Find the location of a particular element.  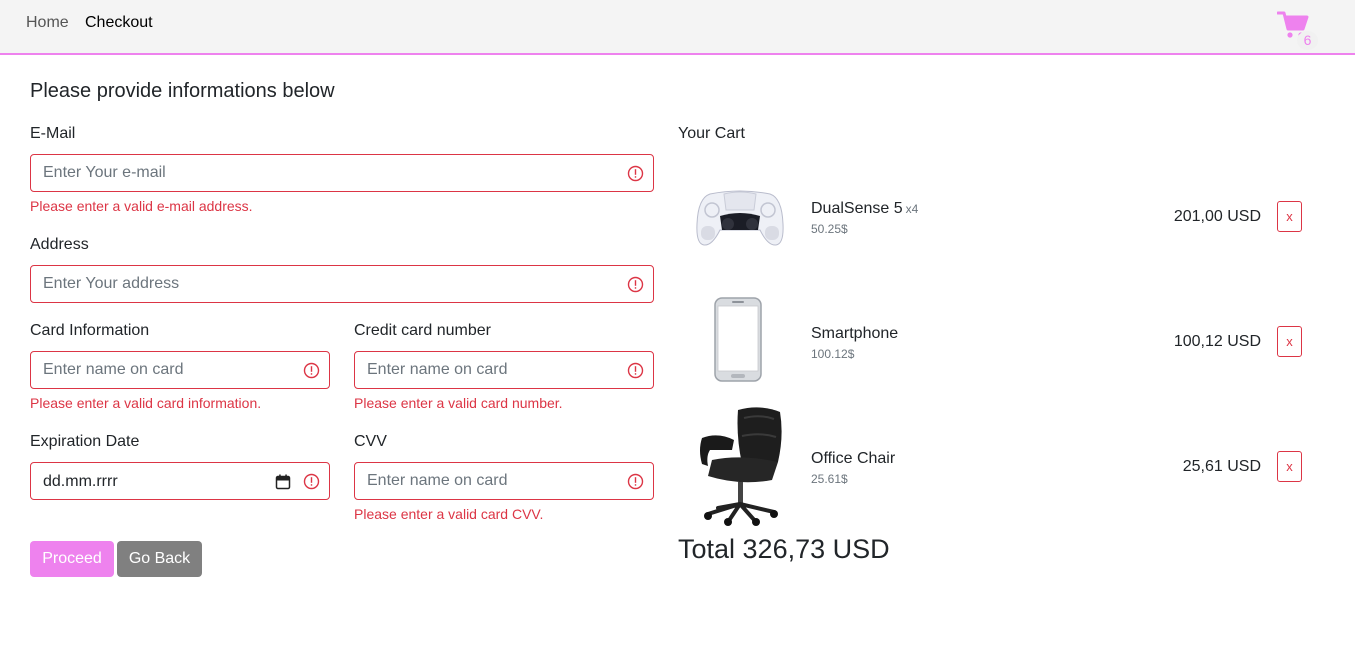

office-chair-image is located at coordinates (741, 466).